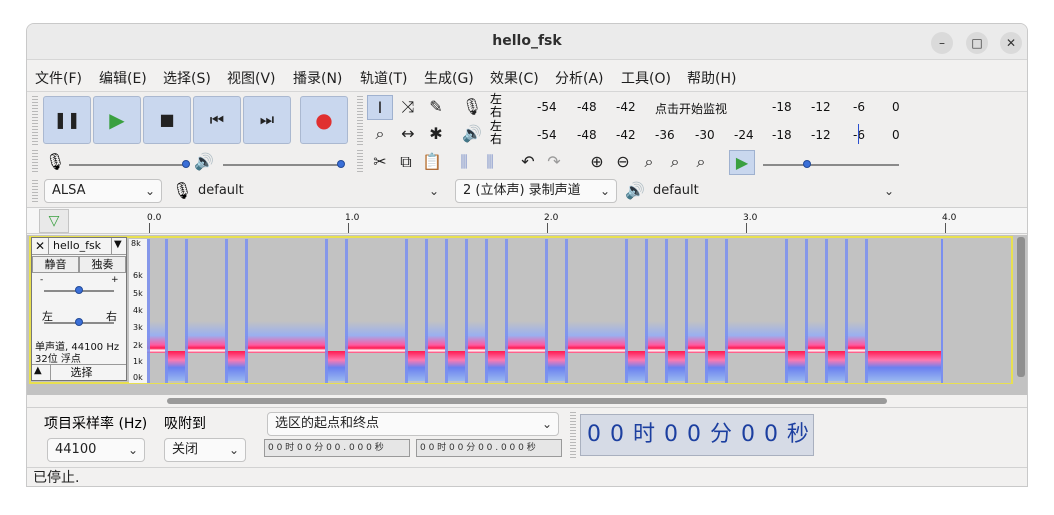 Image resolution: width=1054 pixels, height=515 pixels. Describe the element at coordinates (118, 244) in the screenshot. I see `track-menu-icon: ▼` at that location.